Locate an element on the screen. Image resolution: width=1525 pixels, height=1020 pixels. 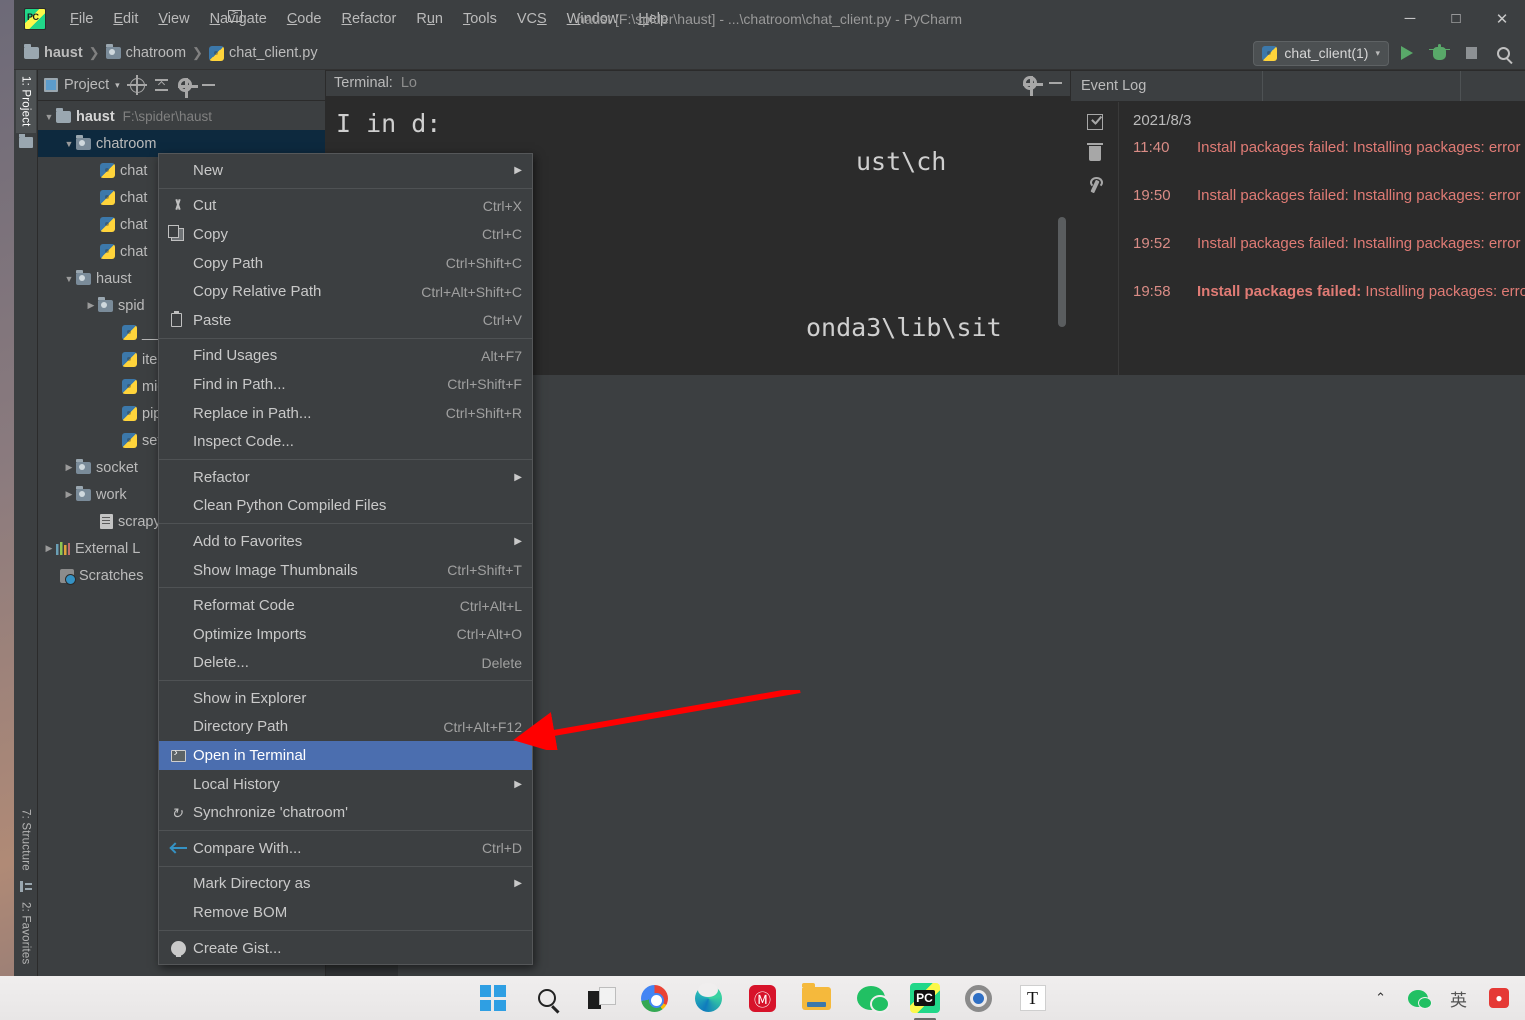
context-menu-item-cut: Cut Ctrl+X is located at coordinates (345, 206).